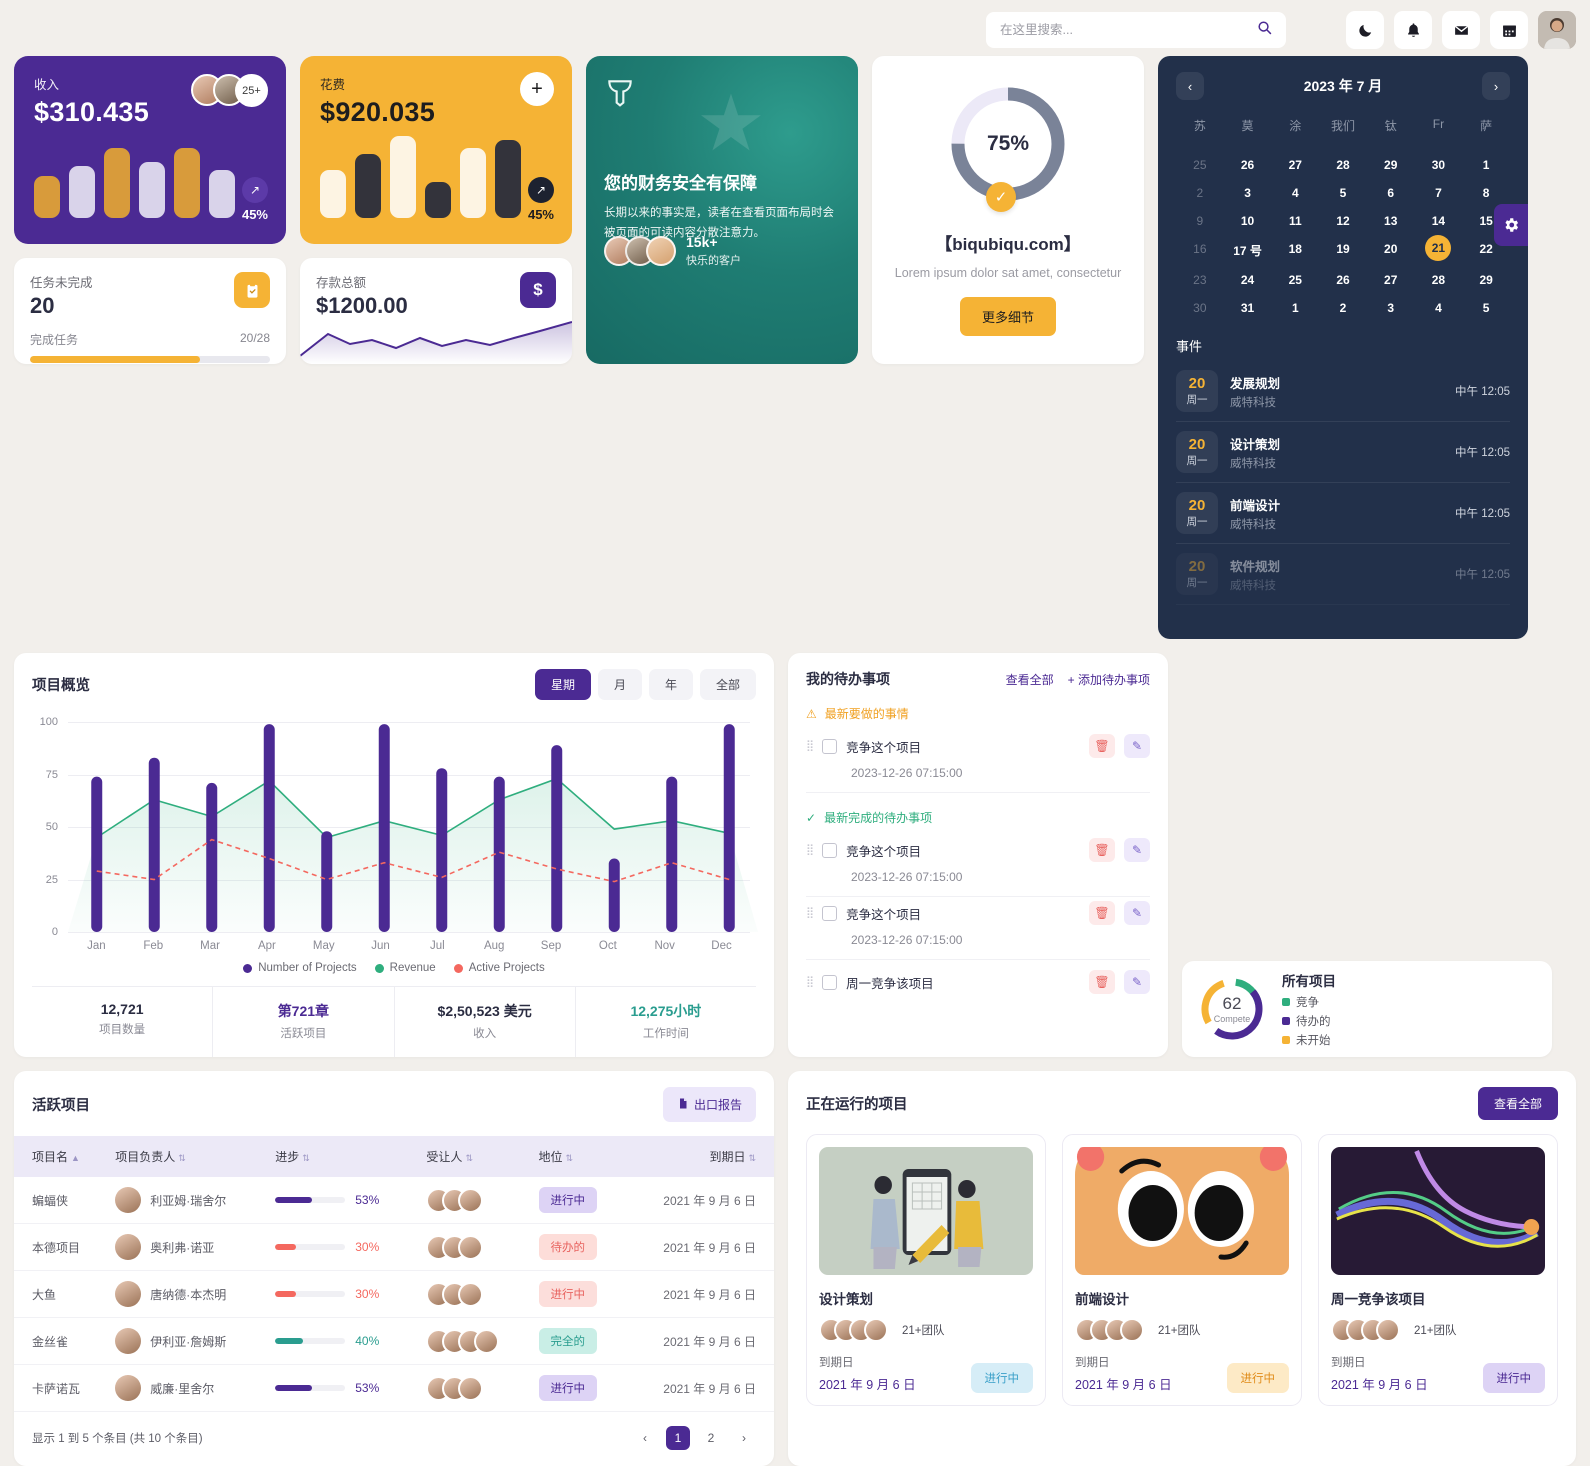  What do you see at coordinates (1391, 250) in the screenshot?
I see `calendar-day: 20` at bounding box center [1391, 250].